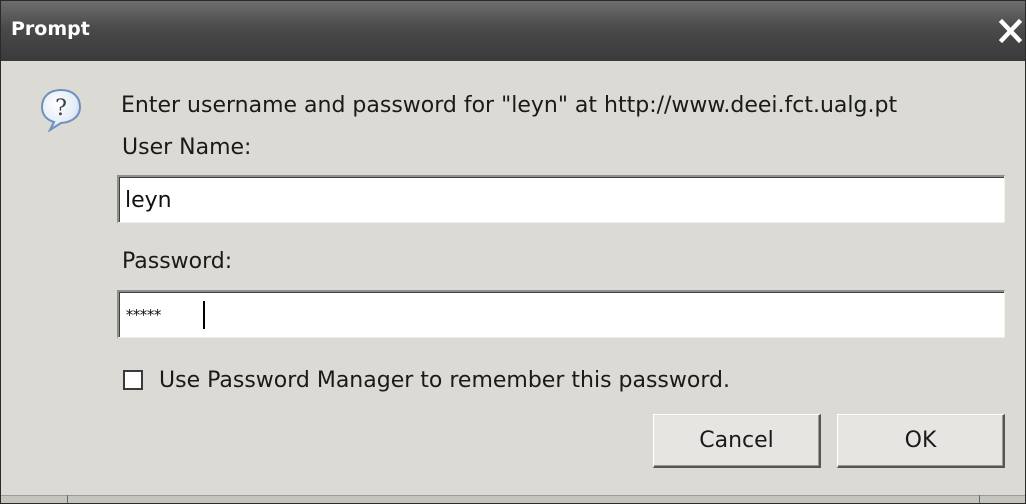 This screenshot has width=1026, height=504. What do you see at coordinates (204, 315) in the screenshot?
I see `text-caret` at bounding box center [204, 315].